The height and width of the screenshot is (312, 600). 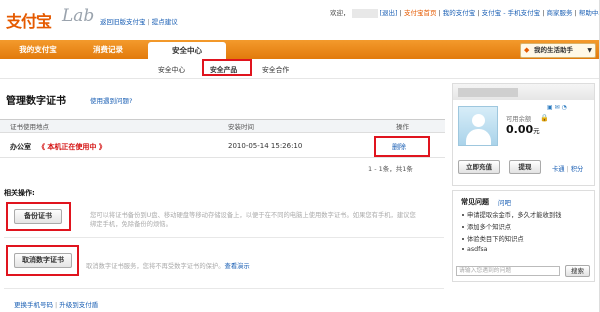 What do you see at coordinates (33, 305) in the screenshot?
I see `change-phone-link: 更换手机号码` at bounding box center [33, 305].